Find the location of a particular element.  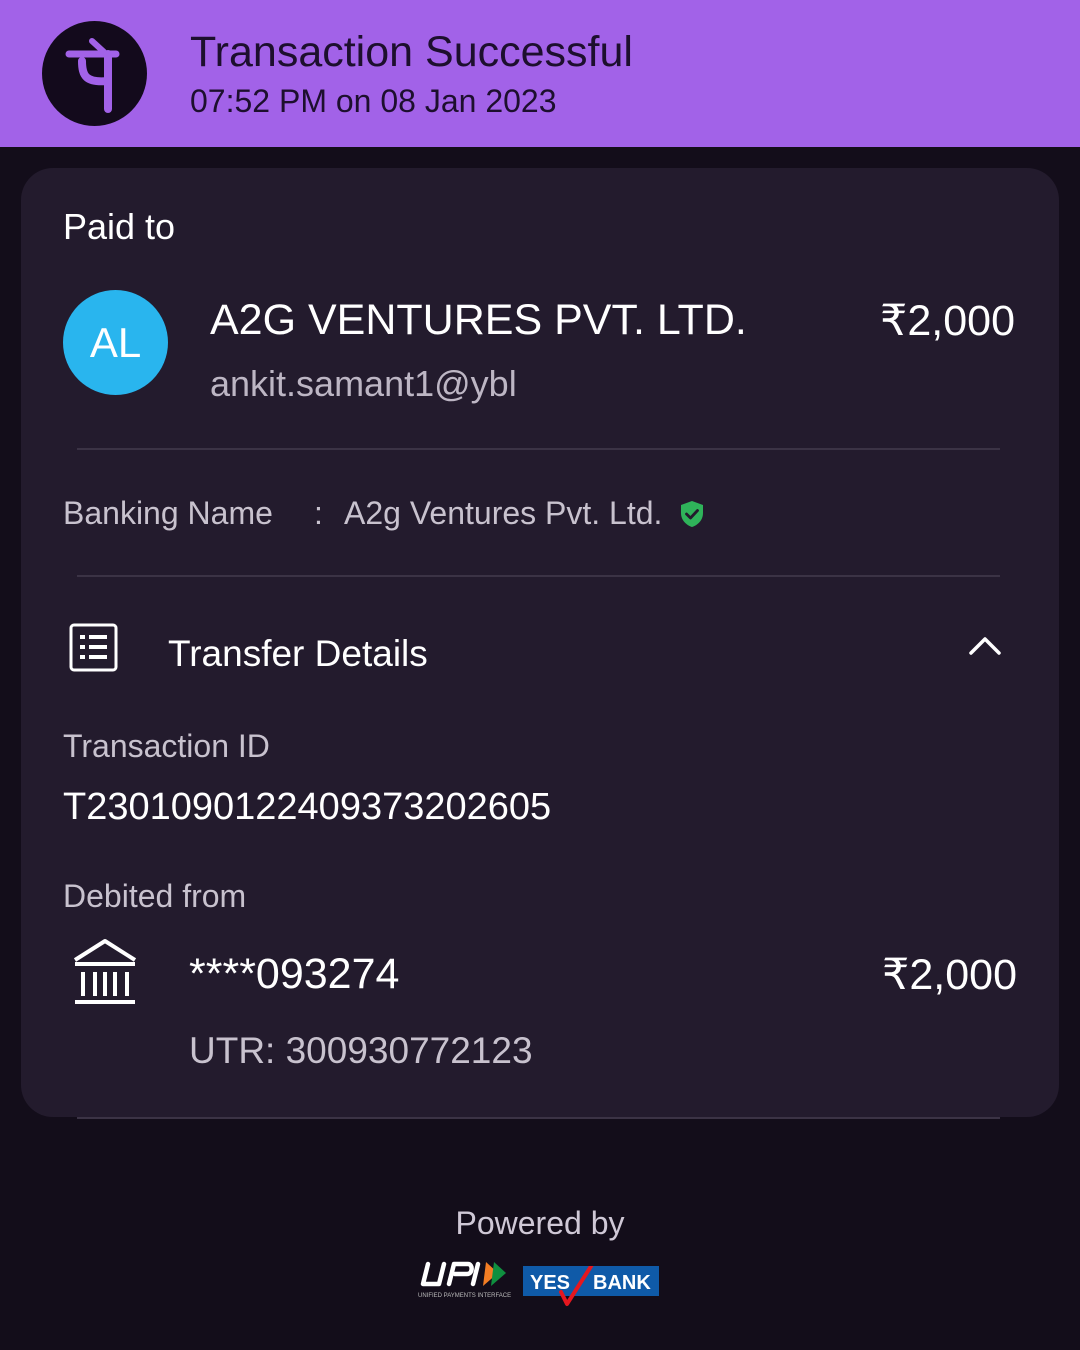

upi-logo: UNIFIED PAYMENTS INTERFACE is located at coordinates (467, 1281).